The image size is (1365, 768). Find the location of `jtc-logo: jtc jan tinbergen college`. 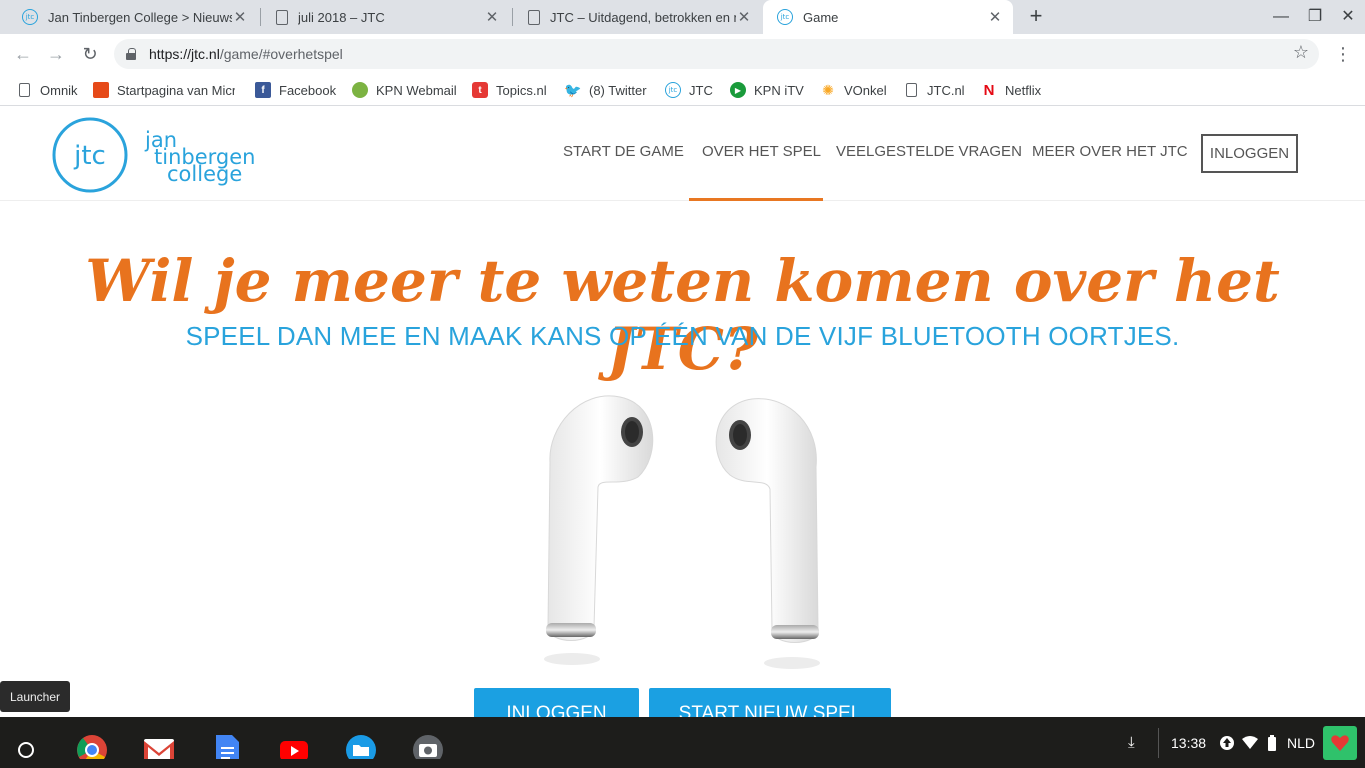

jtc-logo: jtc jan tinbergen college is located at coordinates (175, 157).